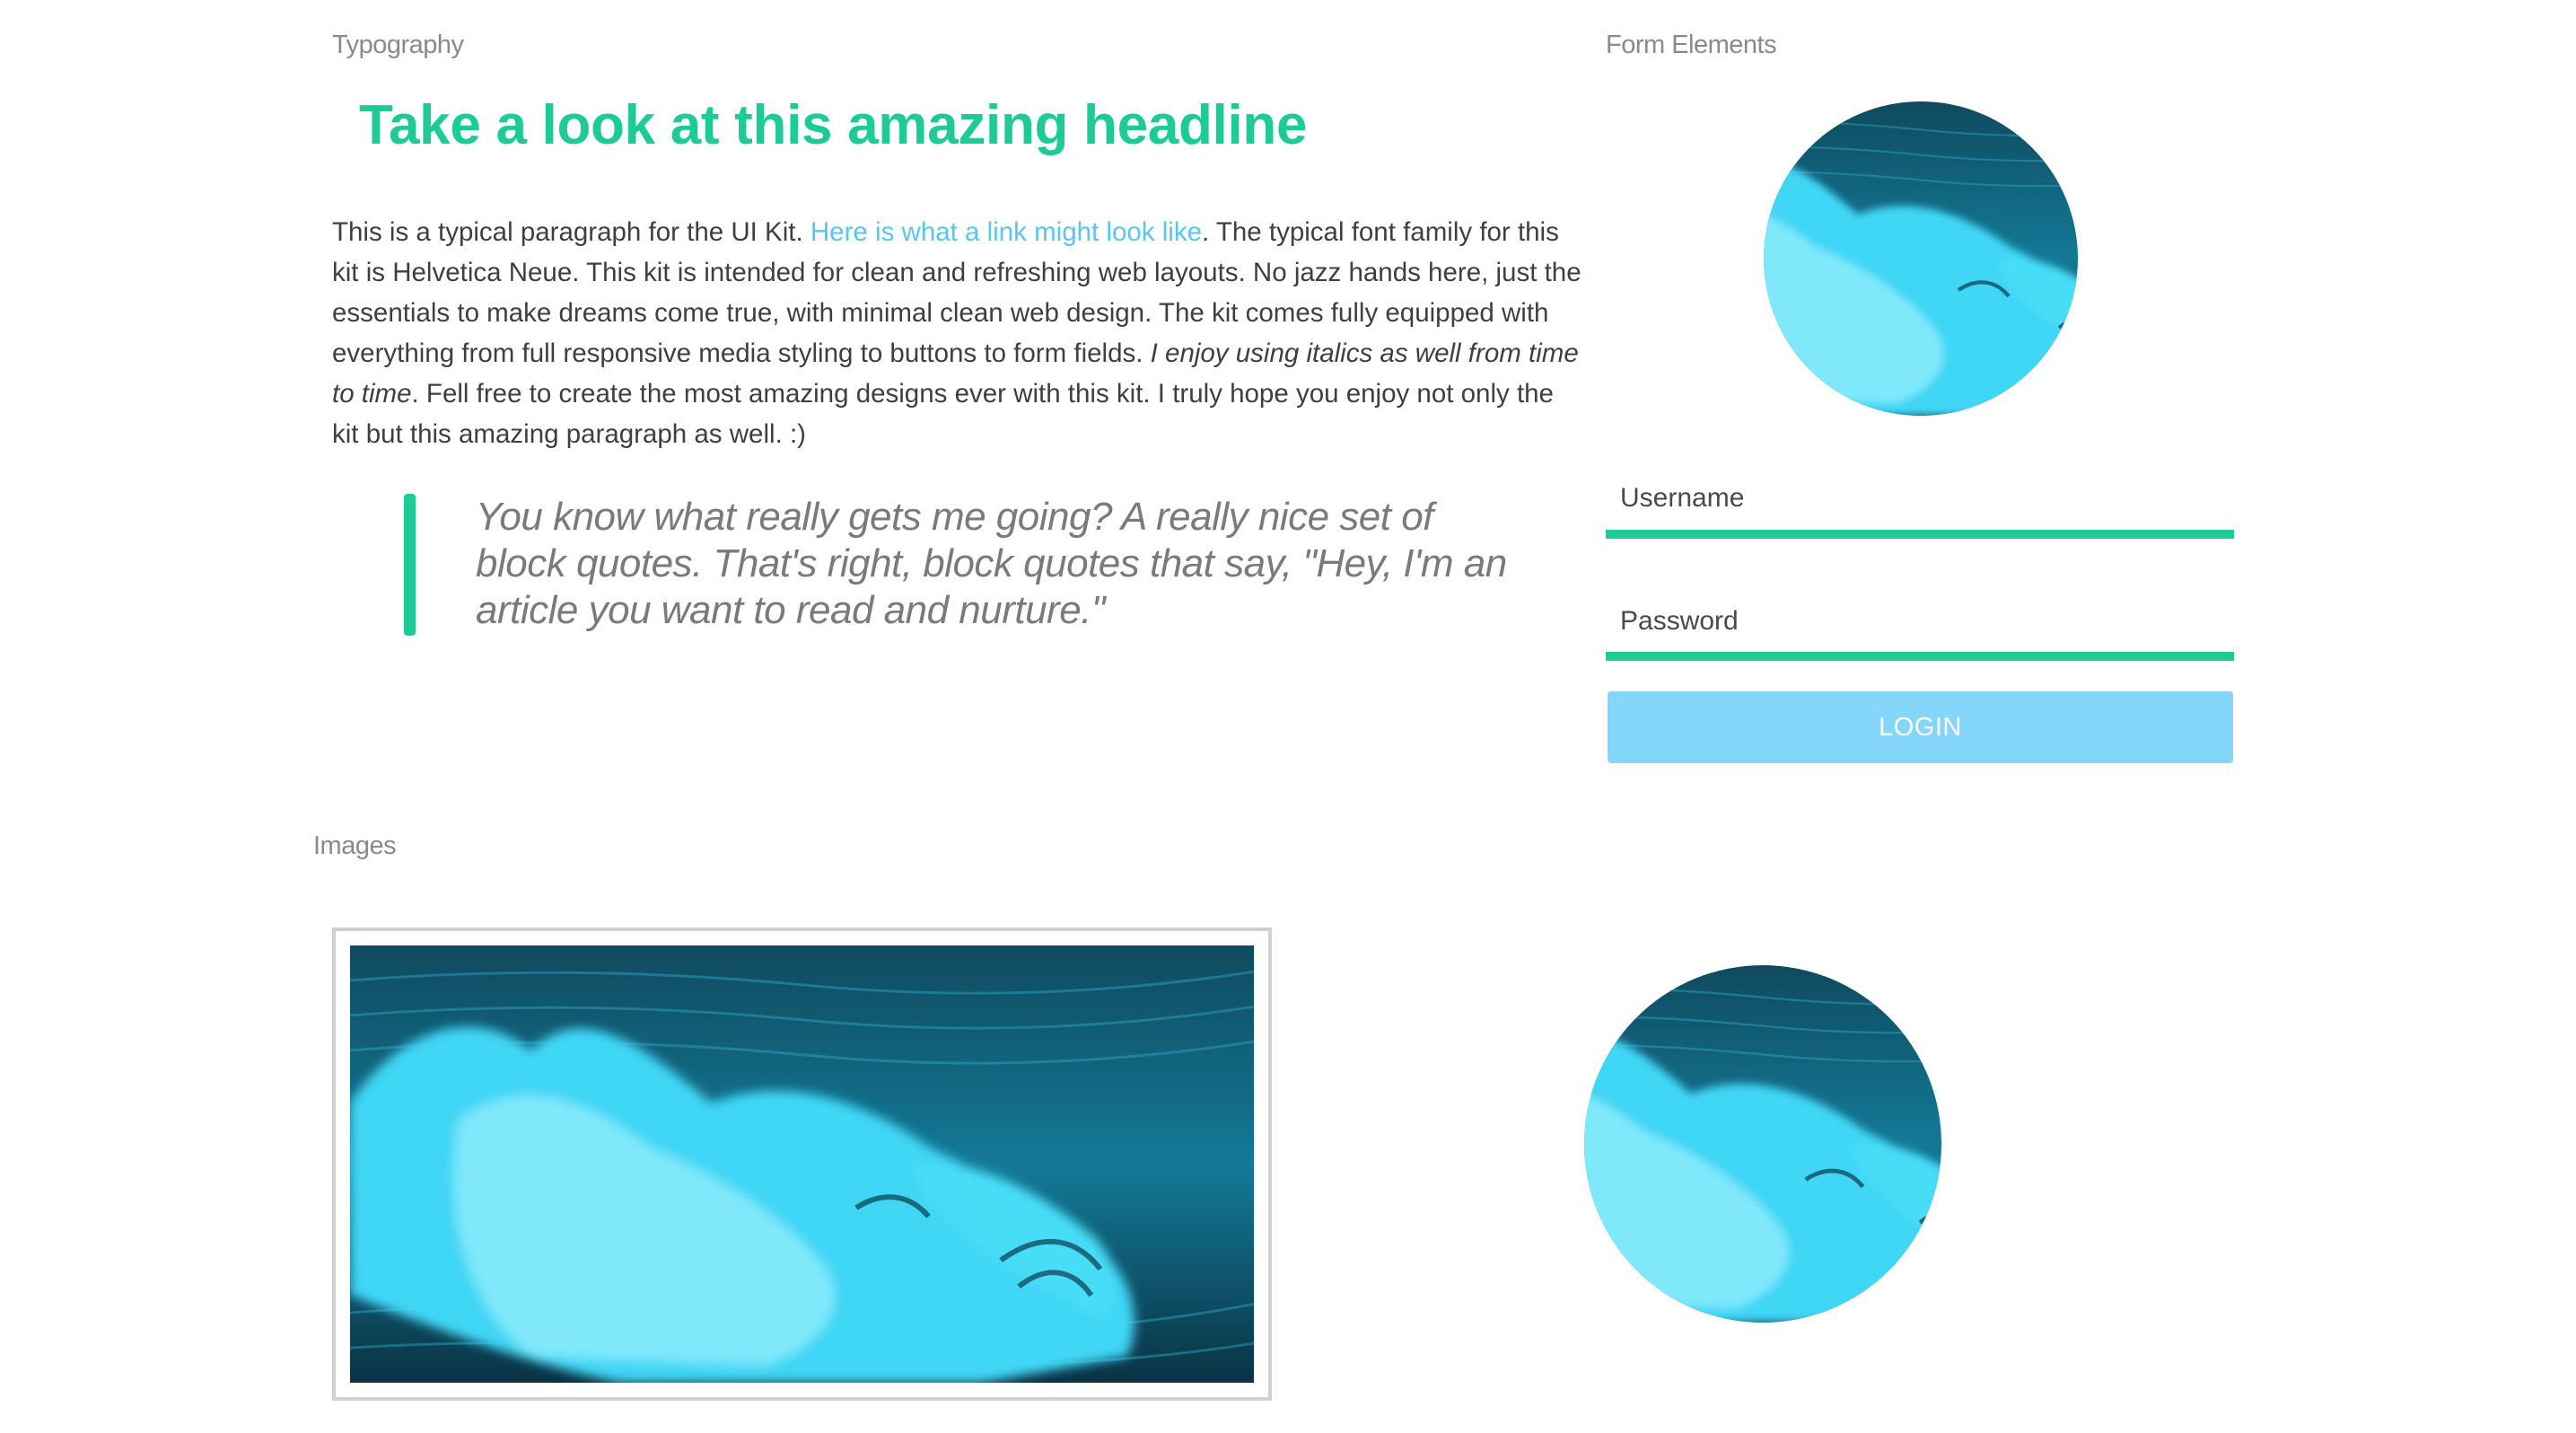 The width and height of the screenshot is (2576, 1433). What do you see at coordinates (410, 565) in the screenshot?
I see `block-quote-bar` at bounding box center [410, 565].